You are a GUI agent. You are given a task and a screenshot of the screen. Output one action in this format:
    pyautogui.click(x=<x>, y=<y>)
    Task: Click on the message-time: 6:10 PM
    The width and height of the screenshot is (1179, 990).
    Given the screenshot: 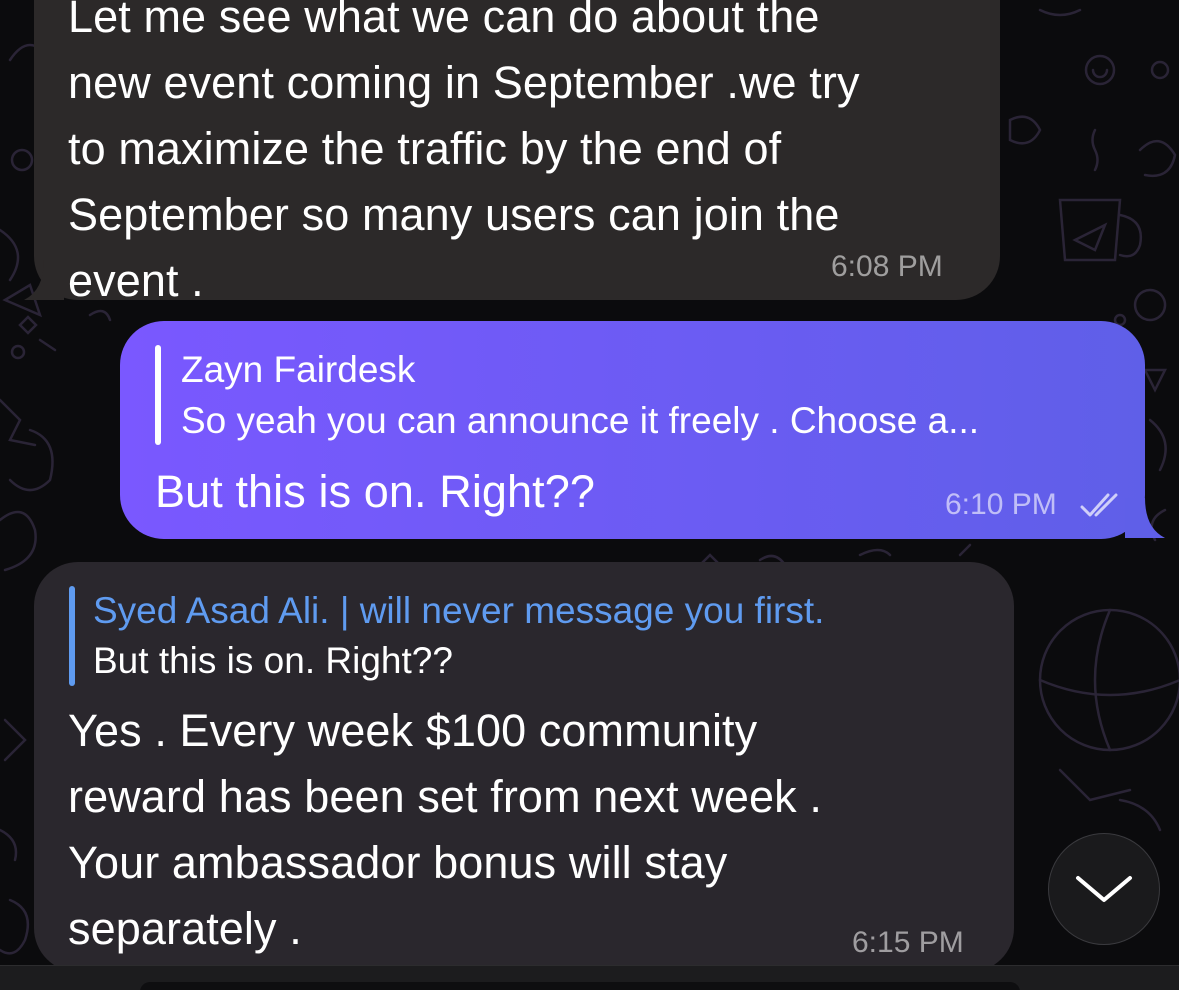 What is the action you would take?
    pyautogui.click(x=1001, y=504)
    